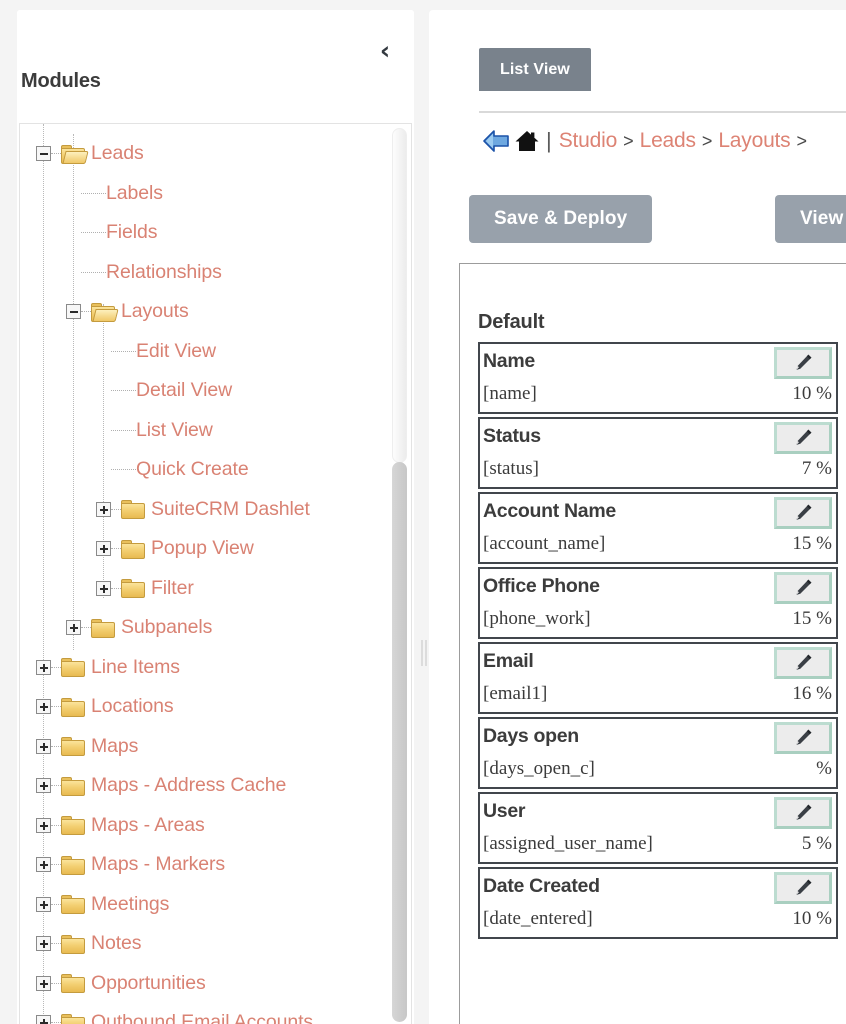  Describe the element at coordinates (561, 219) in the screenshot. I see `save-and-deploy-button: Save & Deploy` at that location.